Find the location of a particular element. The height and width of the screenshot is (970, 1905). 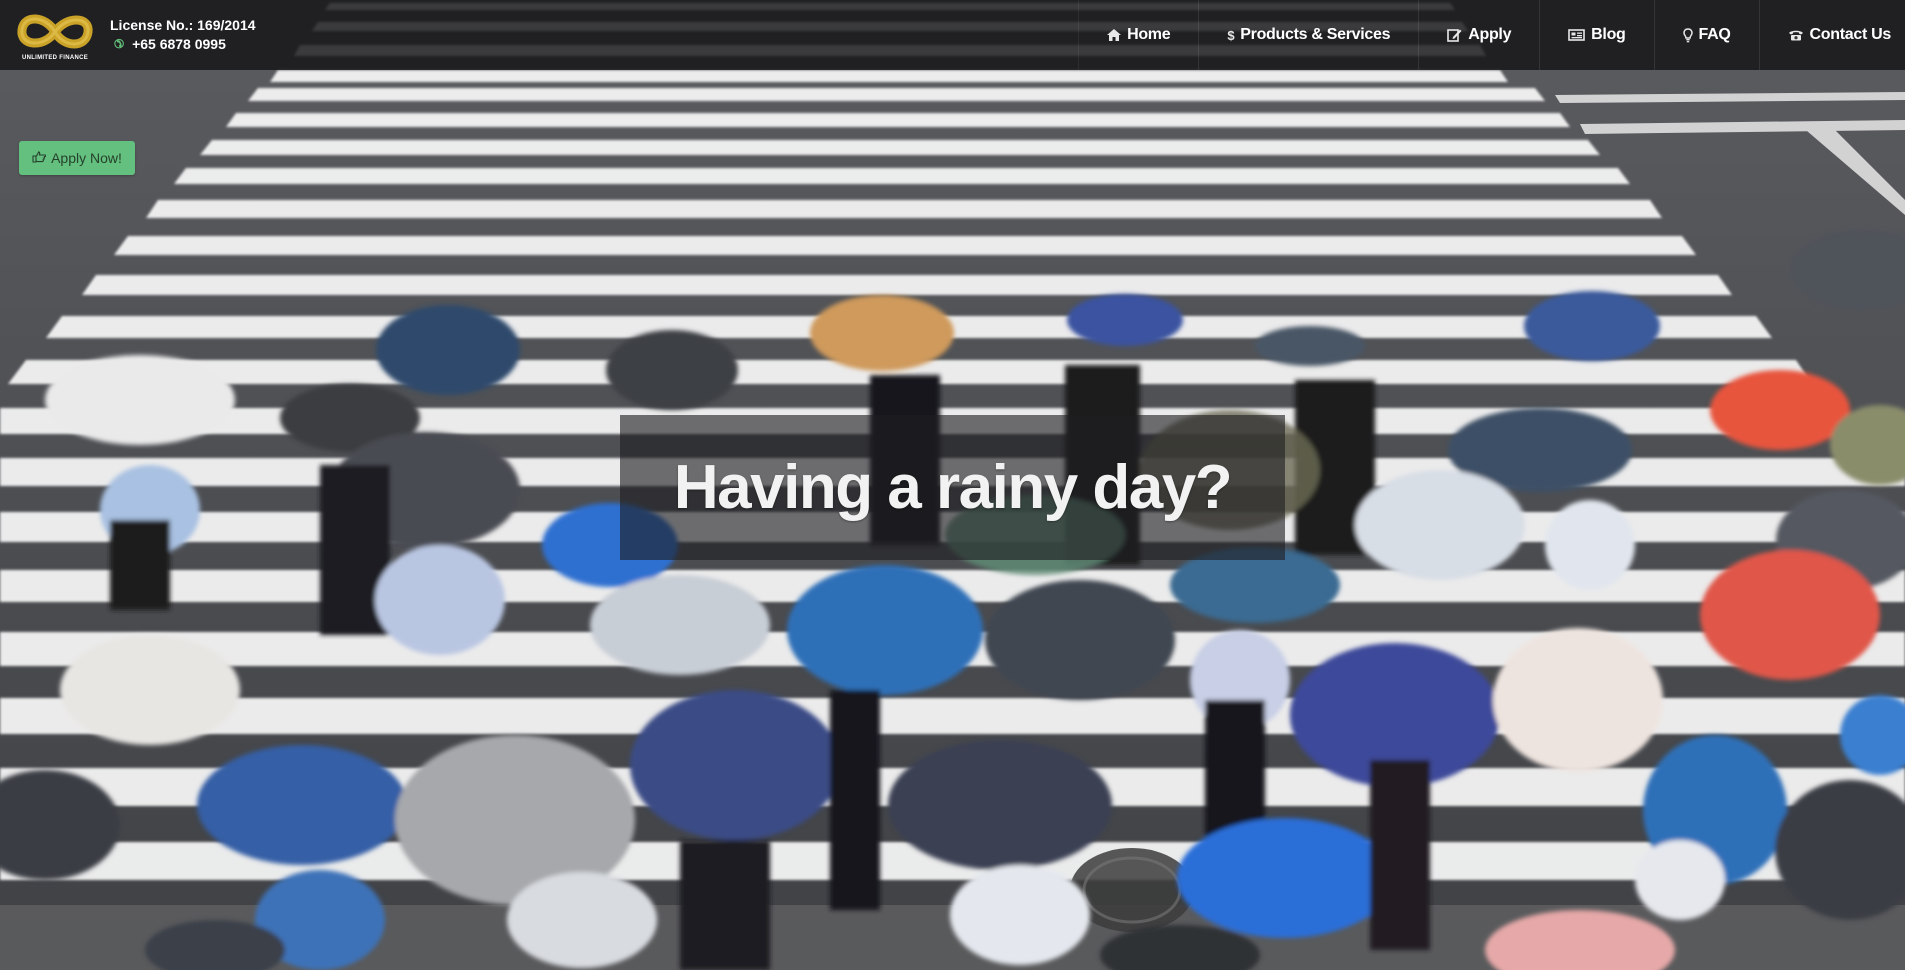

infinity-logo-icon is located at coordinates (55, 31).